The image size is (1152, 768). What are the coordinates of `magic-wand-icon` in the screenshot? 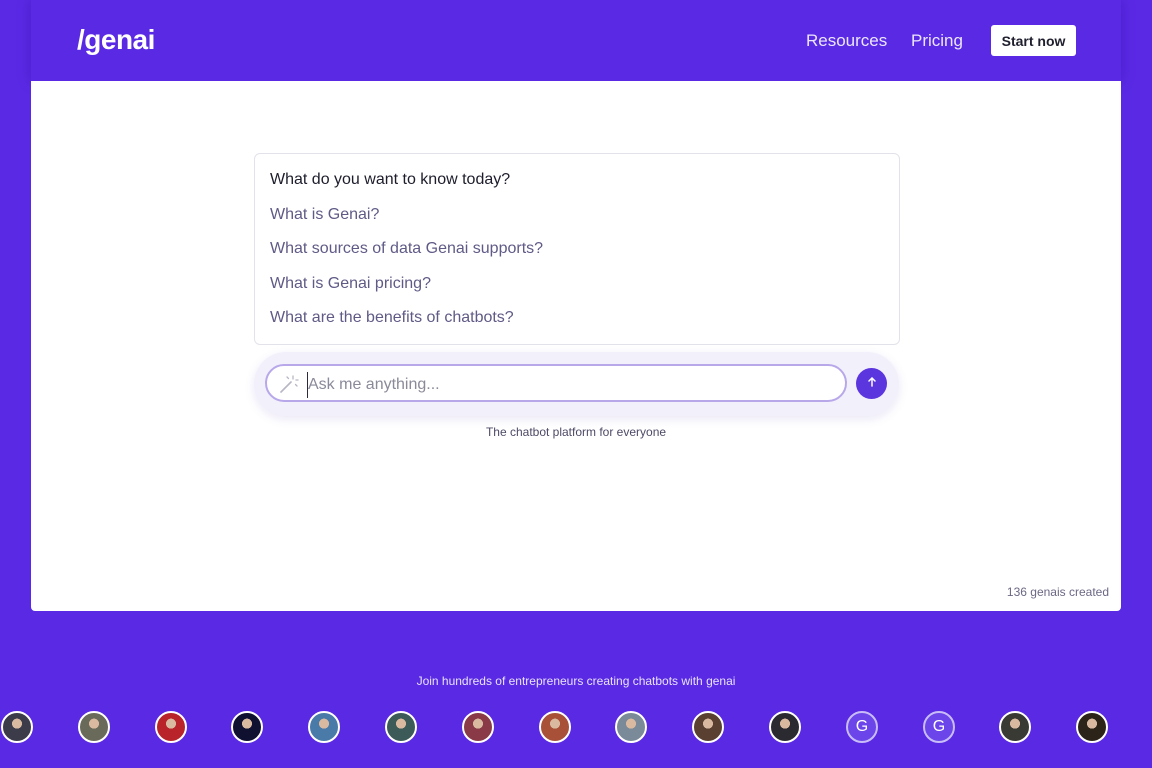 It's located at (289, 384).